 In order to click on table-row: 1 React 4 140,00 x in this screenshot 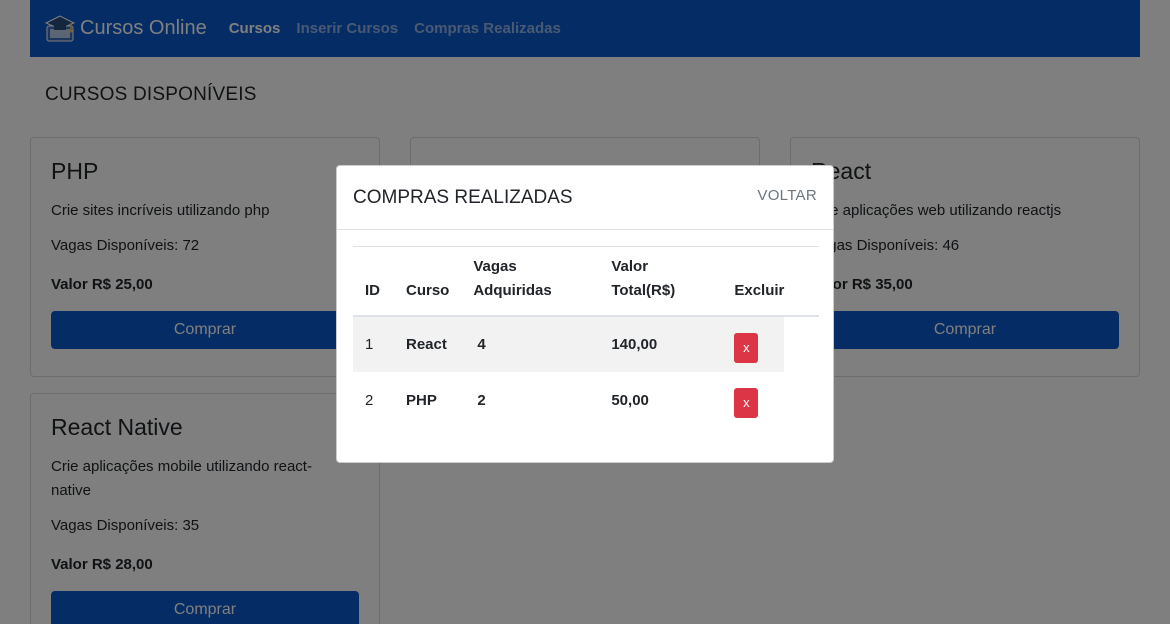, I will do `click(586, 344)`.